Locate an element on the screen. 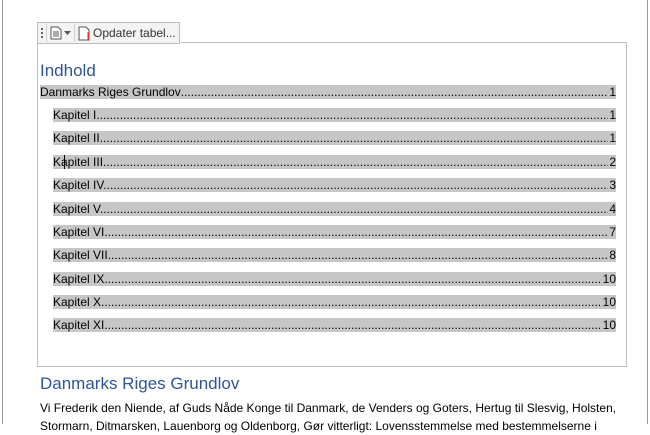 This screenshot has height=435, width=650. toc-entry: Kapitel XI. 10 is located at coordinates (334, 325).